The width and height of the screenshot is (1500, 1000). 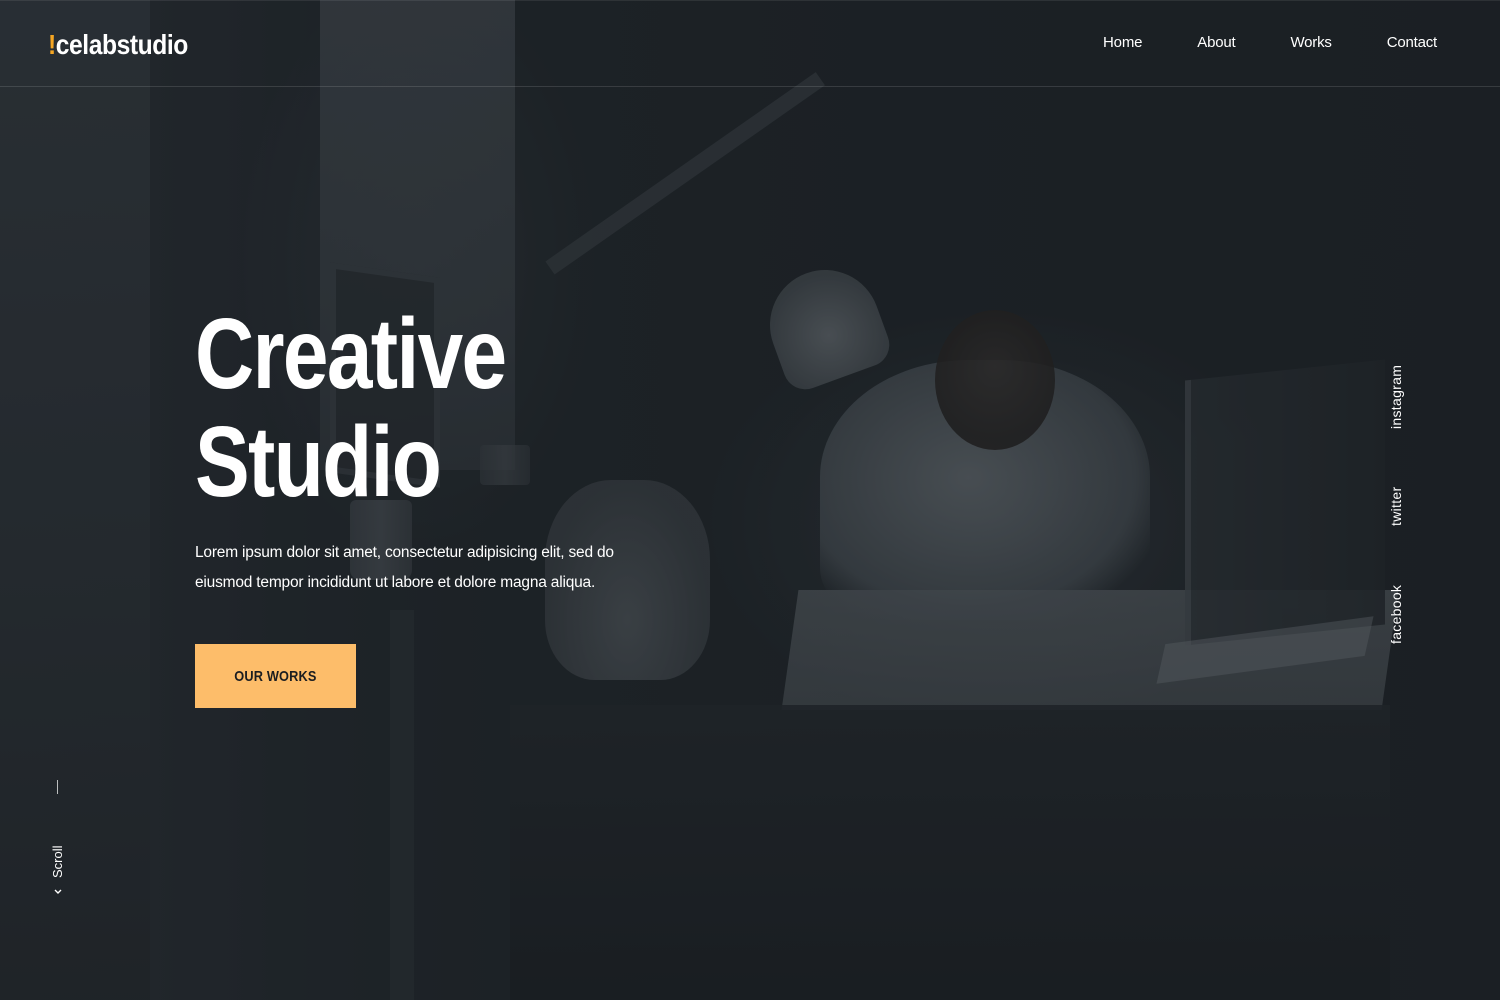 I want to click on scroll-line, so click(x=57, y=787).